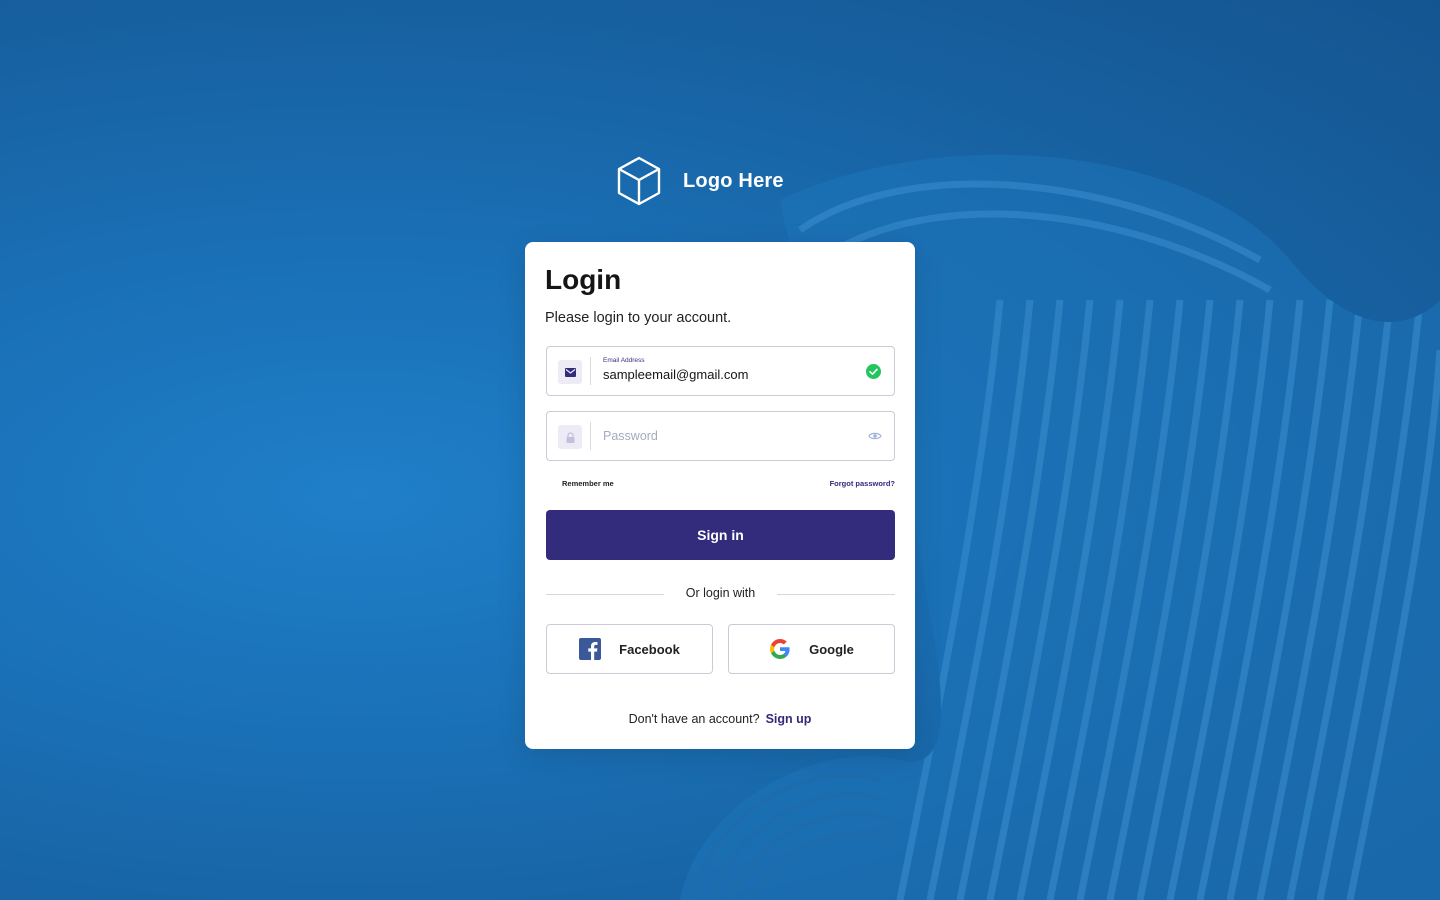  I want to click on forgot-password-link: Forgot password?, so click(862, 483).